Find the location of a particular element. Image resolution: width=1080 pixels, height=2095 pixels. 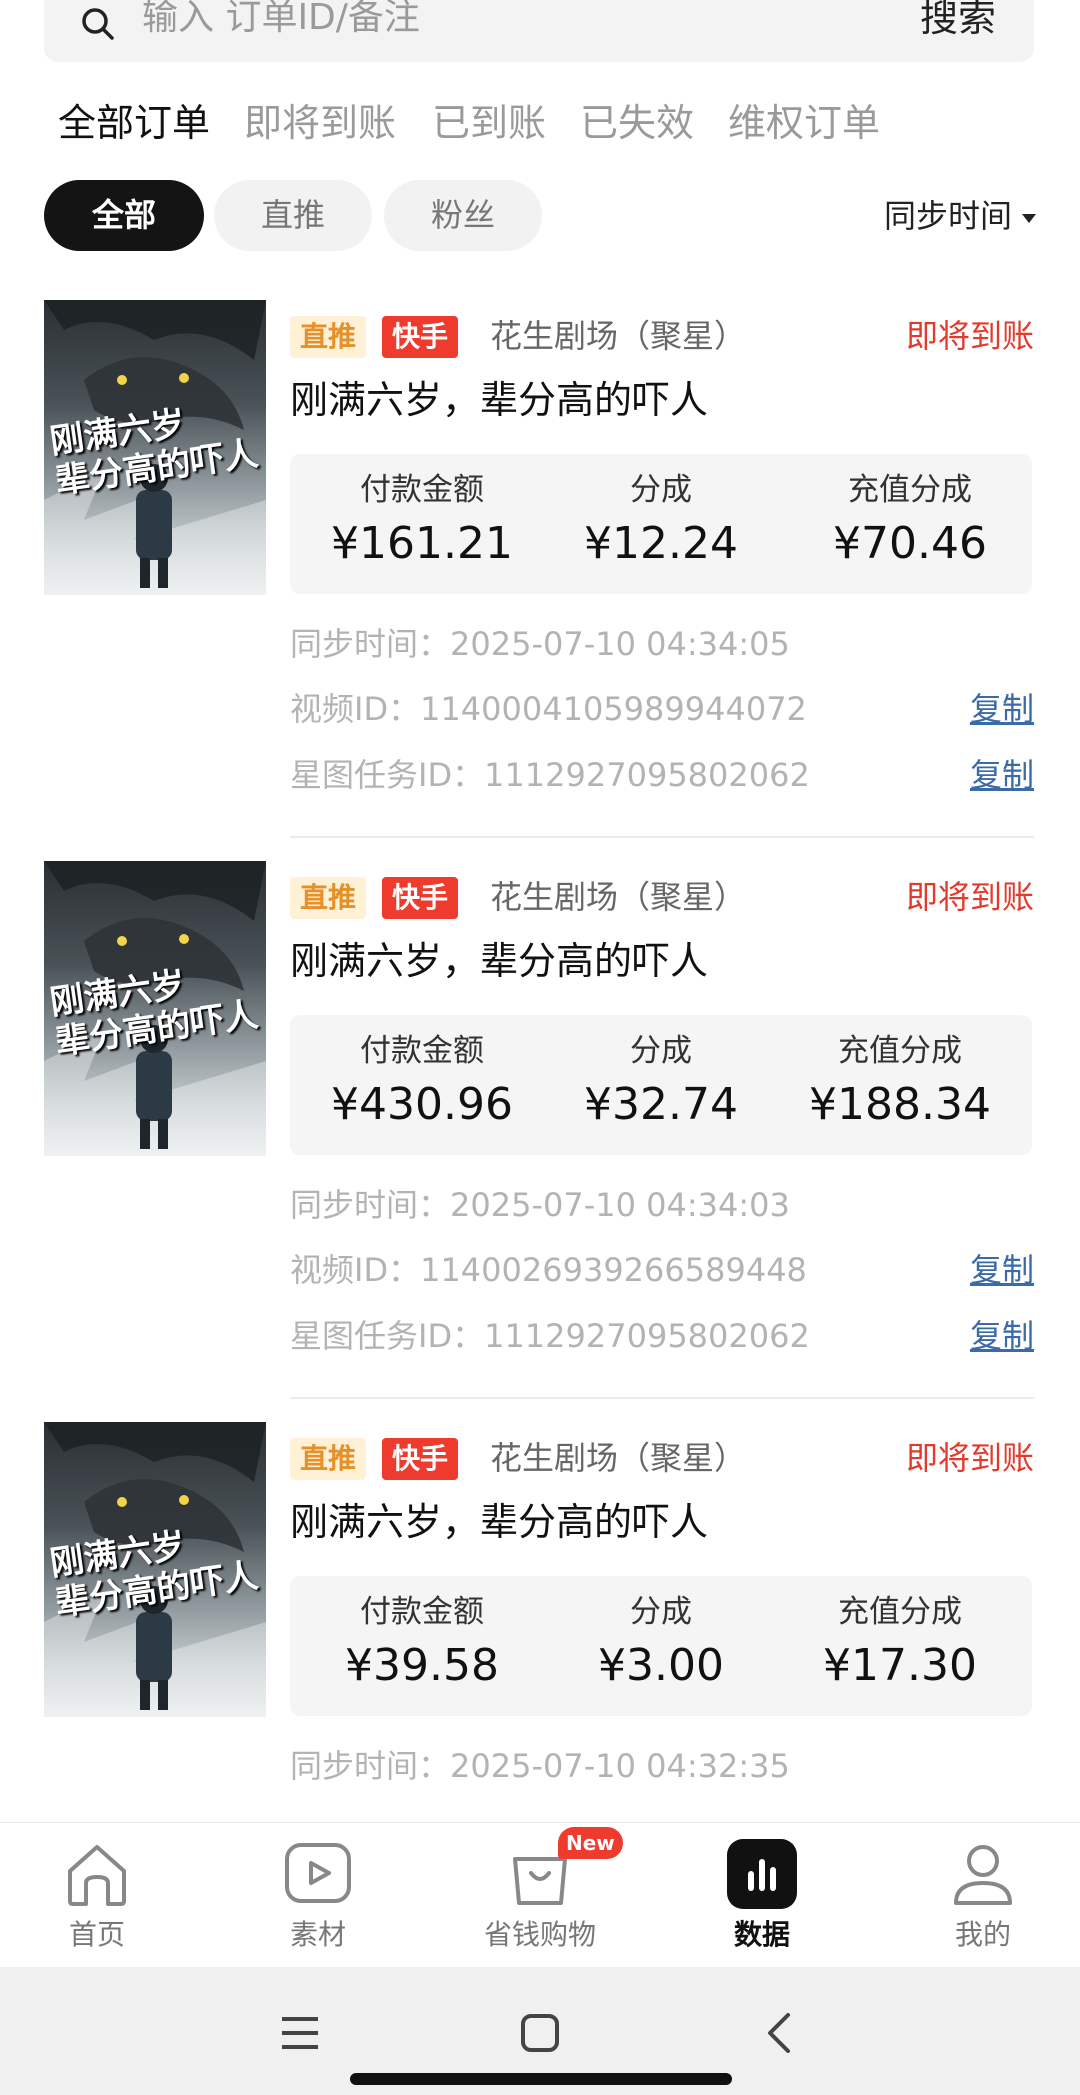

nav-profile: 我的 is located at coordinates (981, 1895).